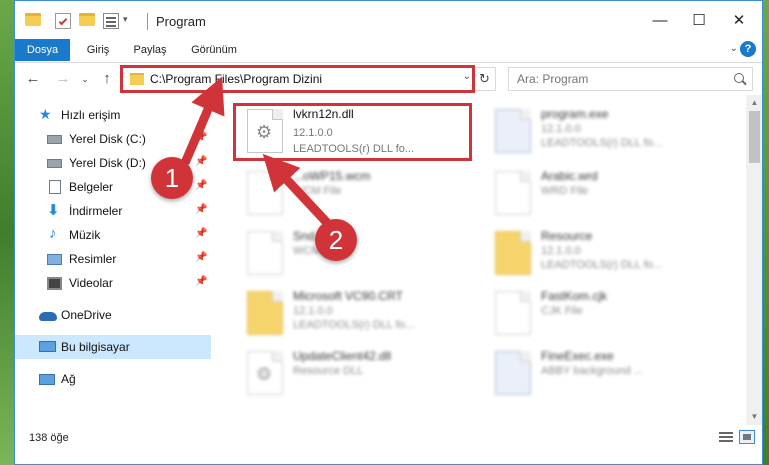  Describe the element at coordinates (113, 315) in the screenshot. I see `sidebar-item-onedrive: OneDrive` at that location.